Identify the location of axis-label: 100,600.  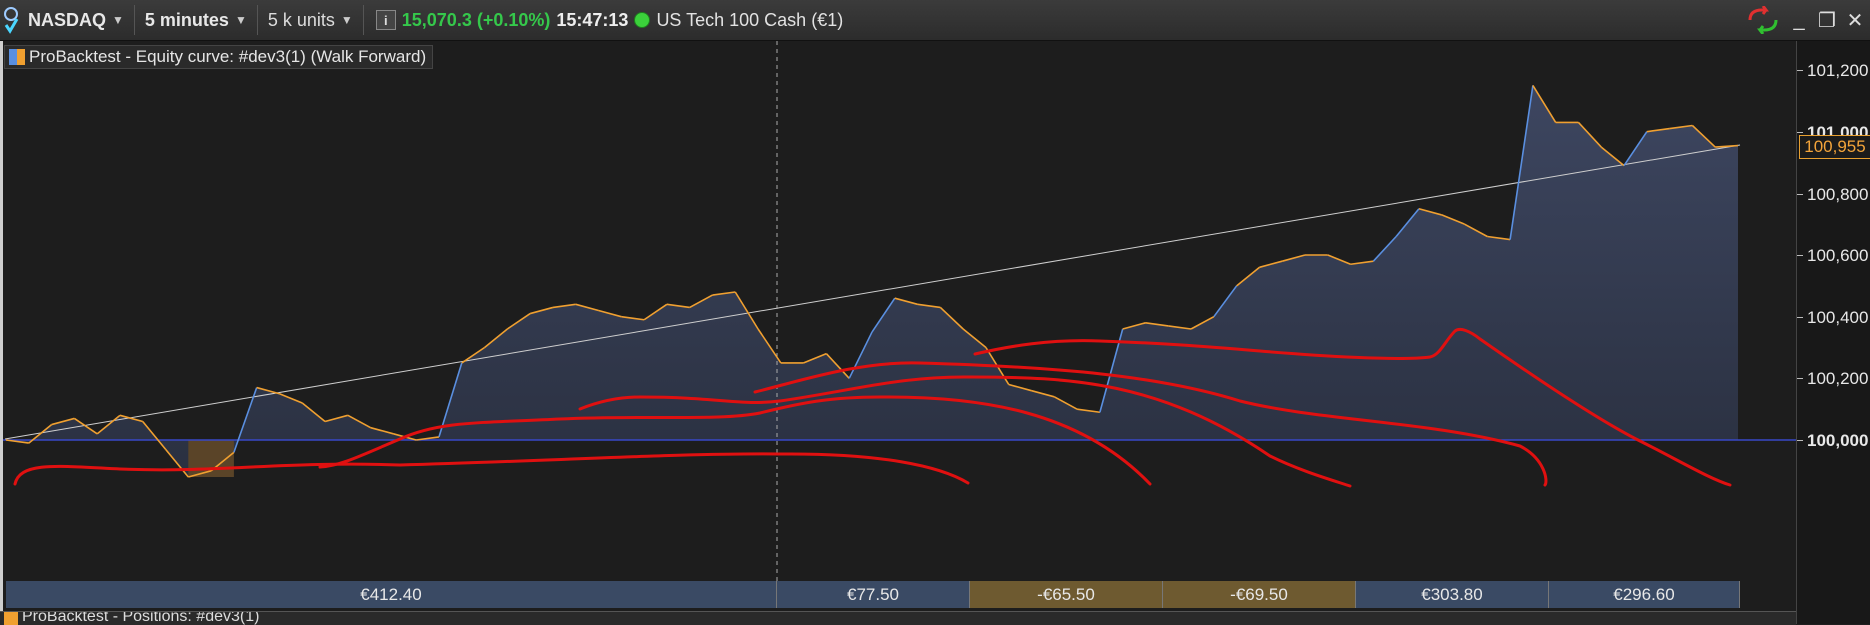
(1838, 255).